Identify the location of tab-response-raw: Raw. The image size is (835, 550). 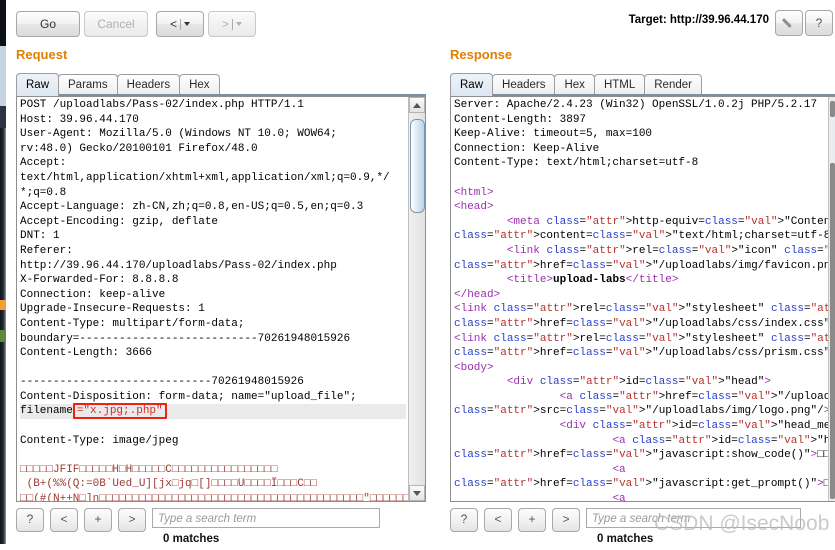
(472, 84).